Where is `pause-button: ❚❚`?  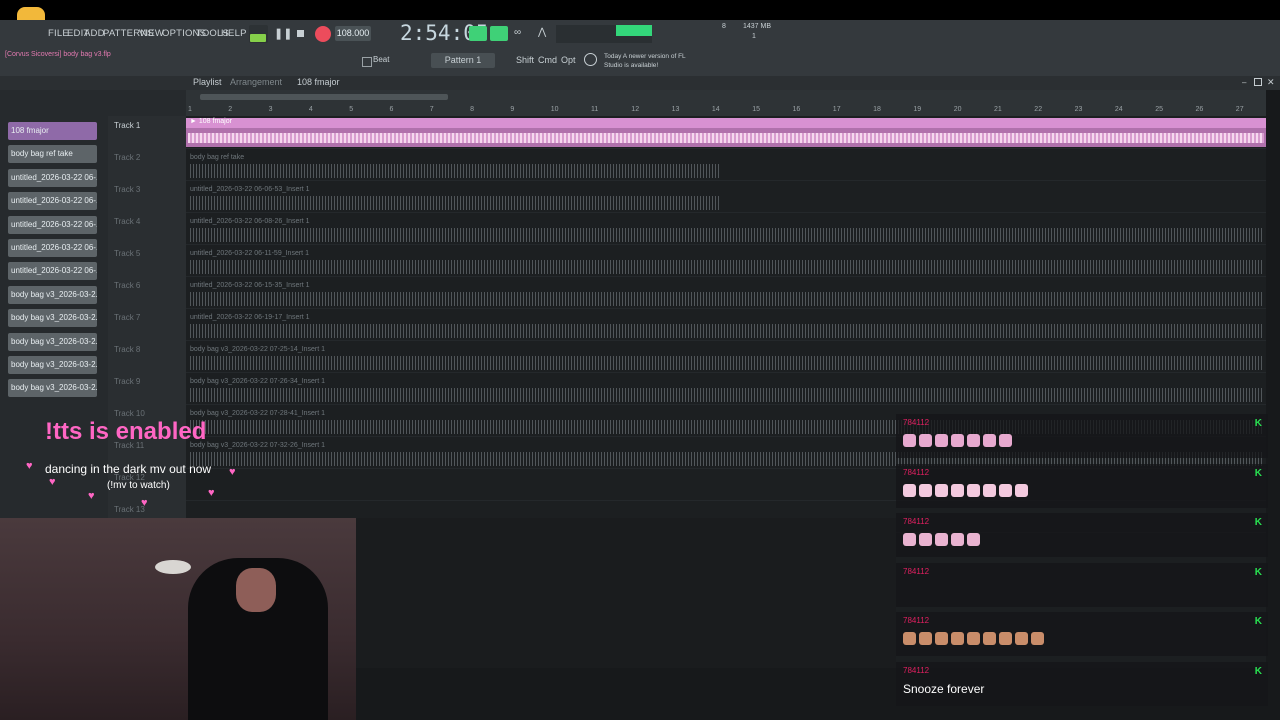
pause-button: ❚❚ is located at coordinates (283, 33).